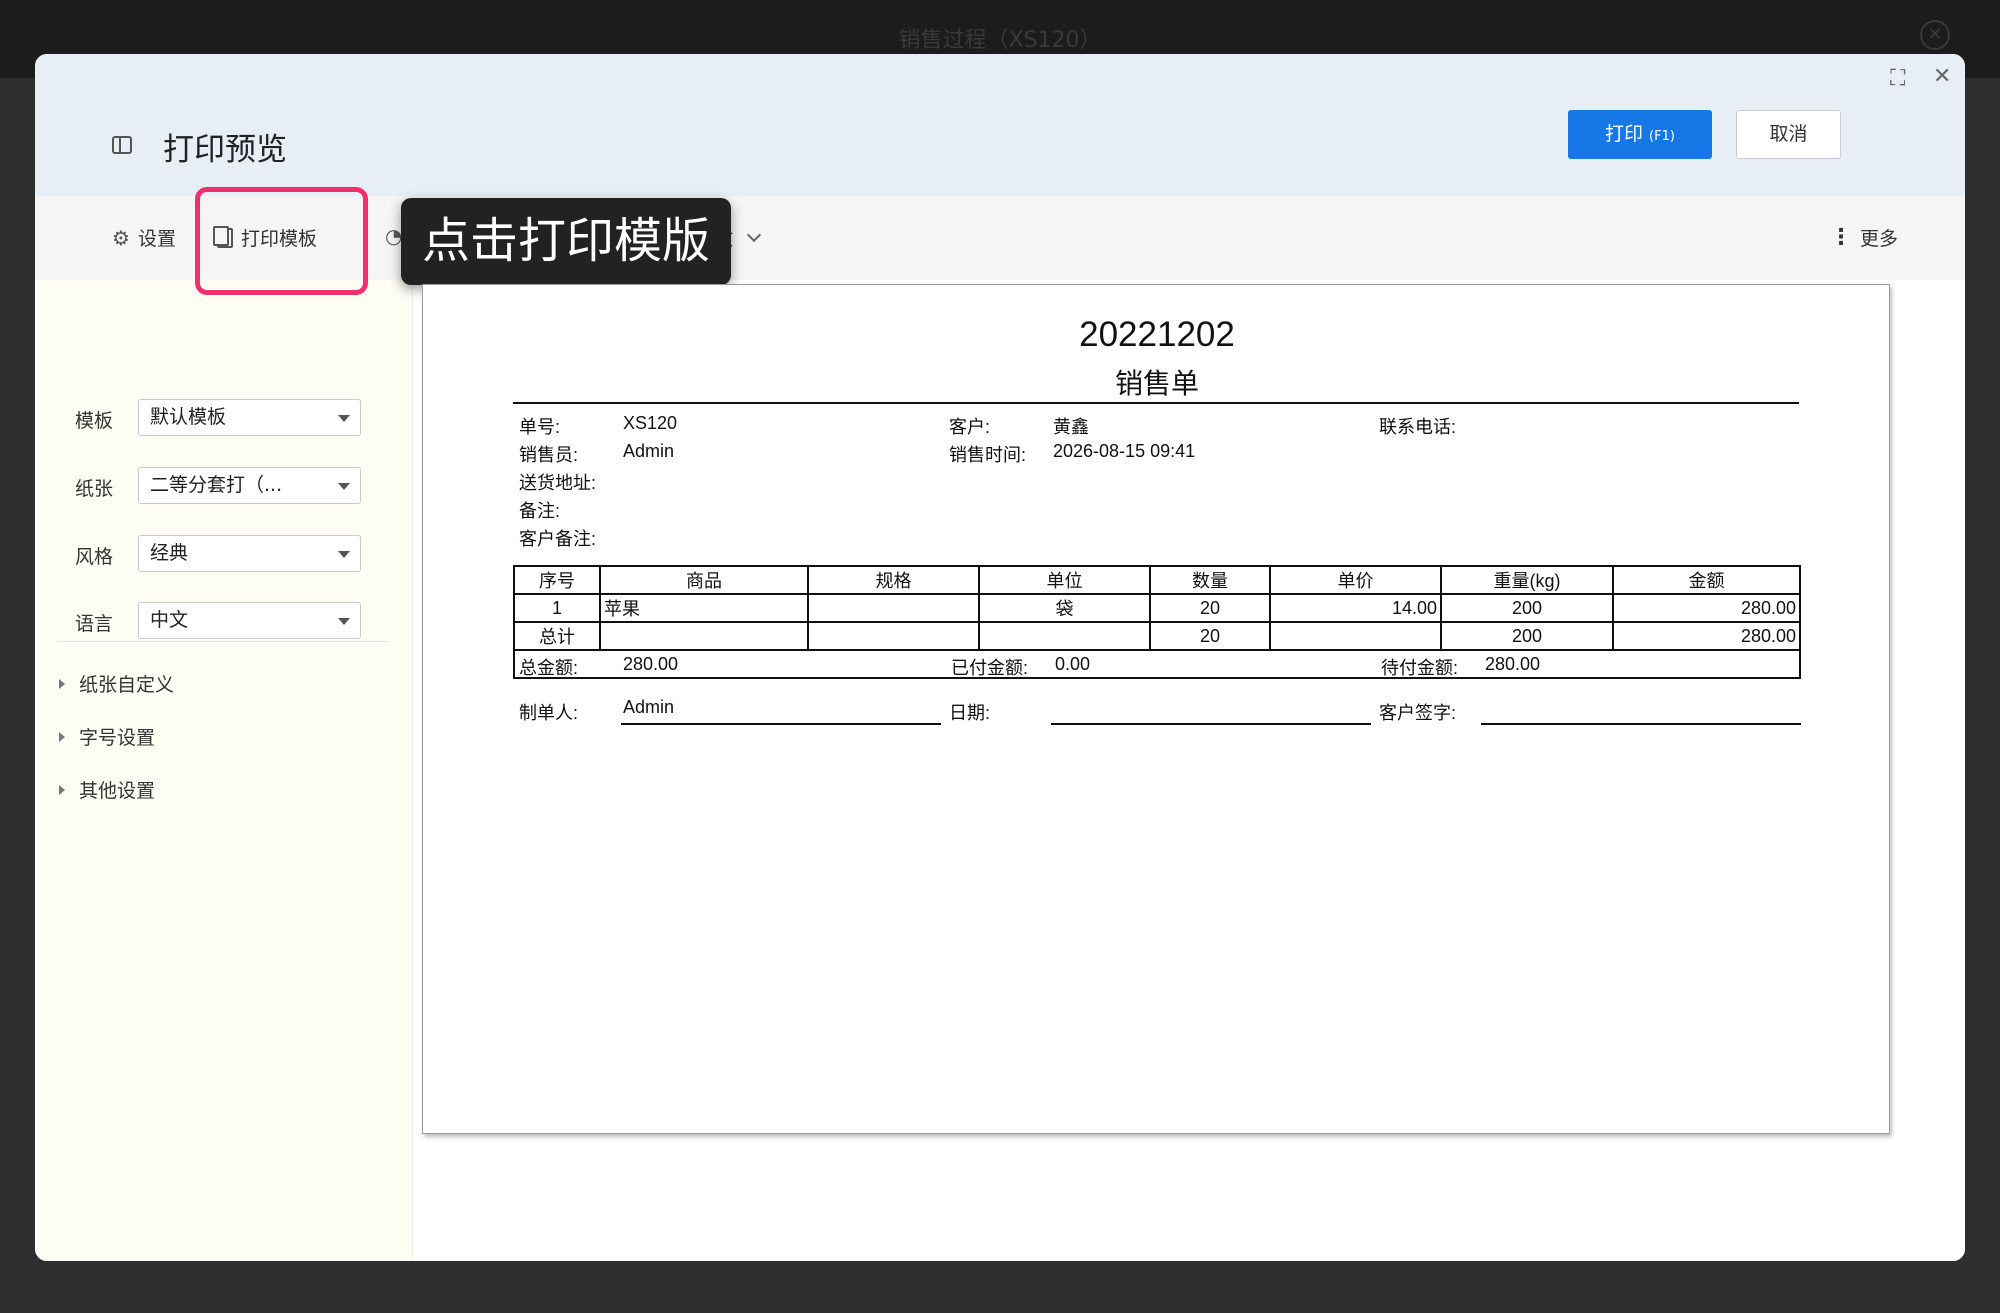 The image size is (2000, 1313). Describe the element at coordinates (1706, 580) in the screenshot. I see `header-amount: 金额` at that location.